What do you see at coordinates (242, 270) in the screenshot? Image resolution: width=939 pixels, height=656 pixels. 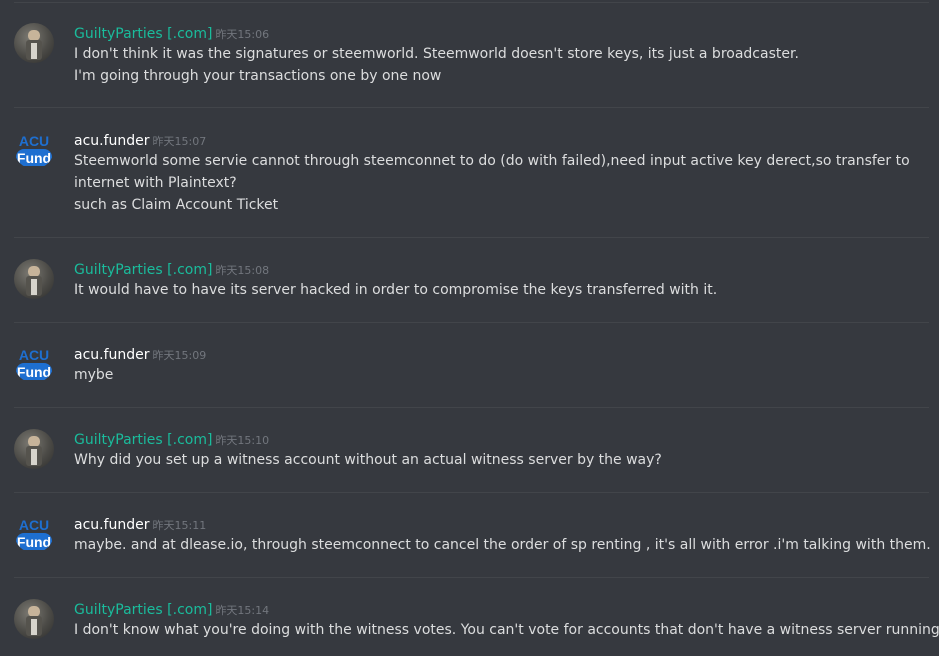 I see `timestamp: 昨天15:08` at bounding box center [242, 270].